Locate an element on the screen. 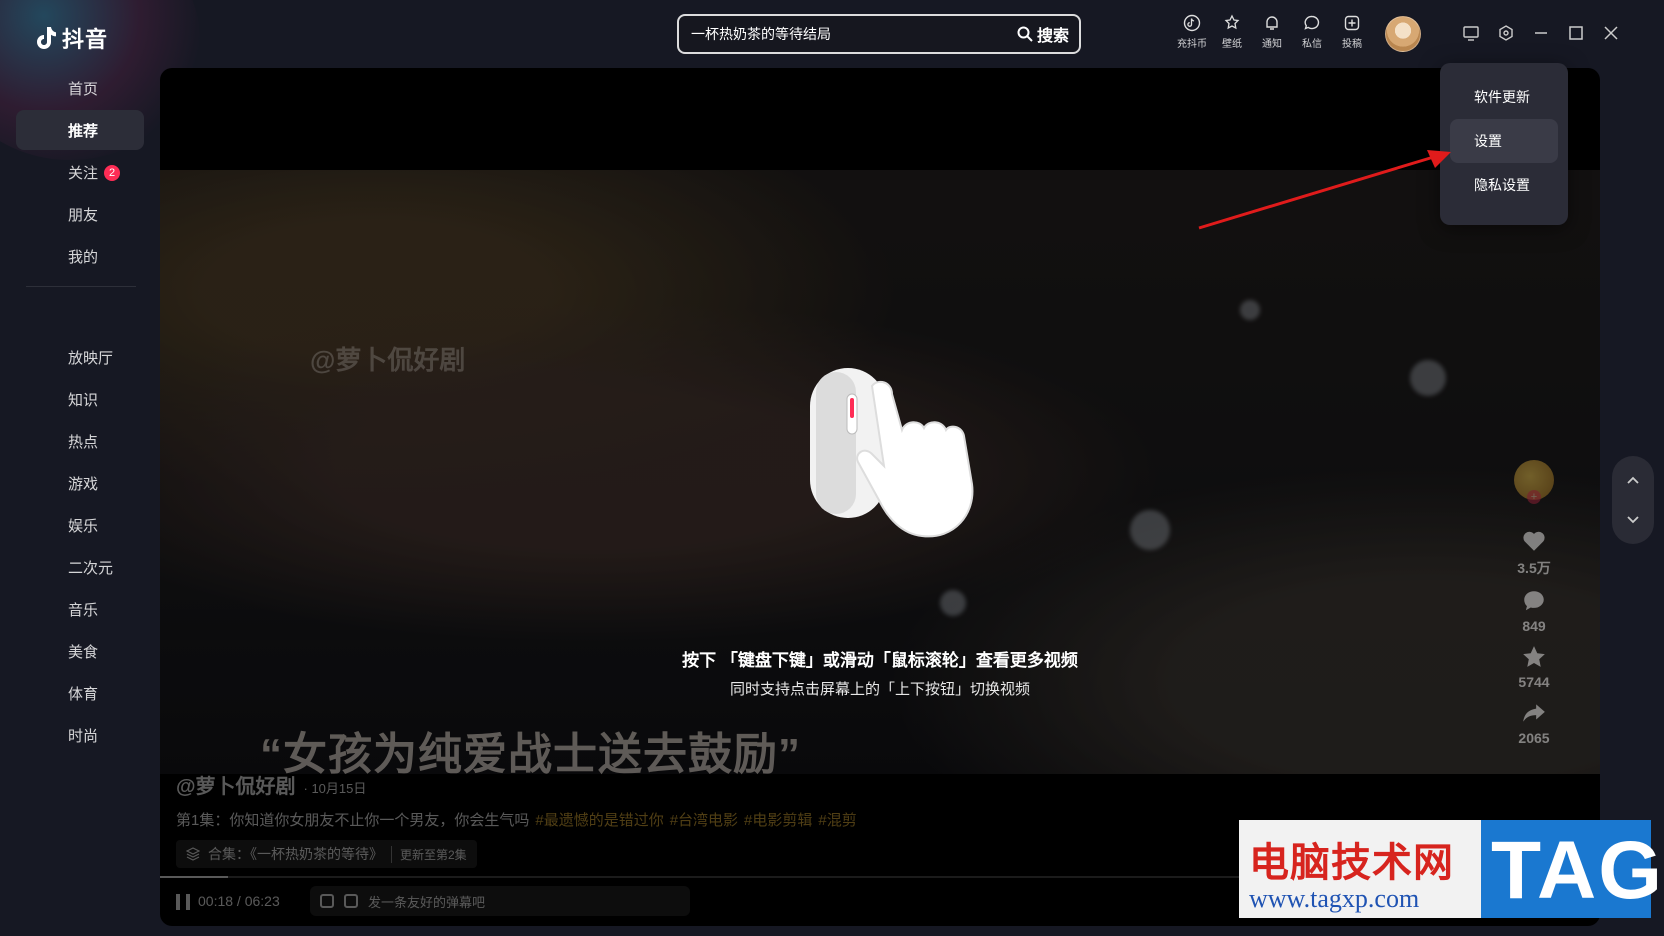  star-icon is located at coordinates (1534, 656).